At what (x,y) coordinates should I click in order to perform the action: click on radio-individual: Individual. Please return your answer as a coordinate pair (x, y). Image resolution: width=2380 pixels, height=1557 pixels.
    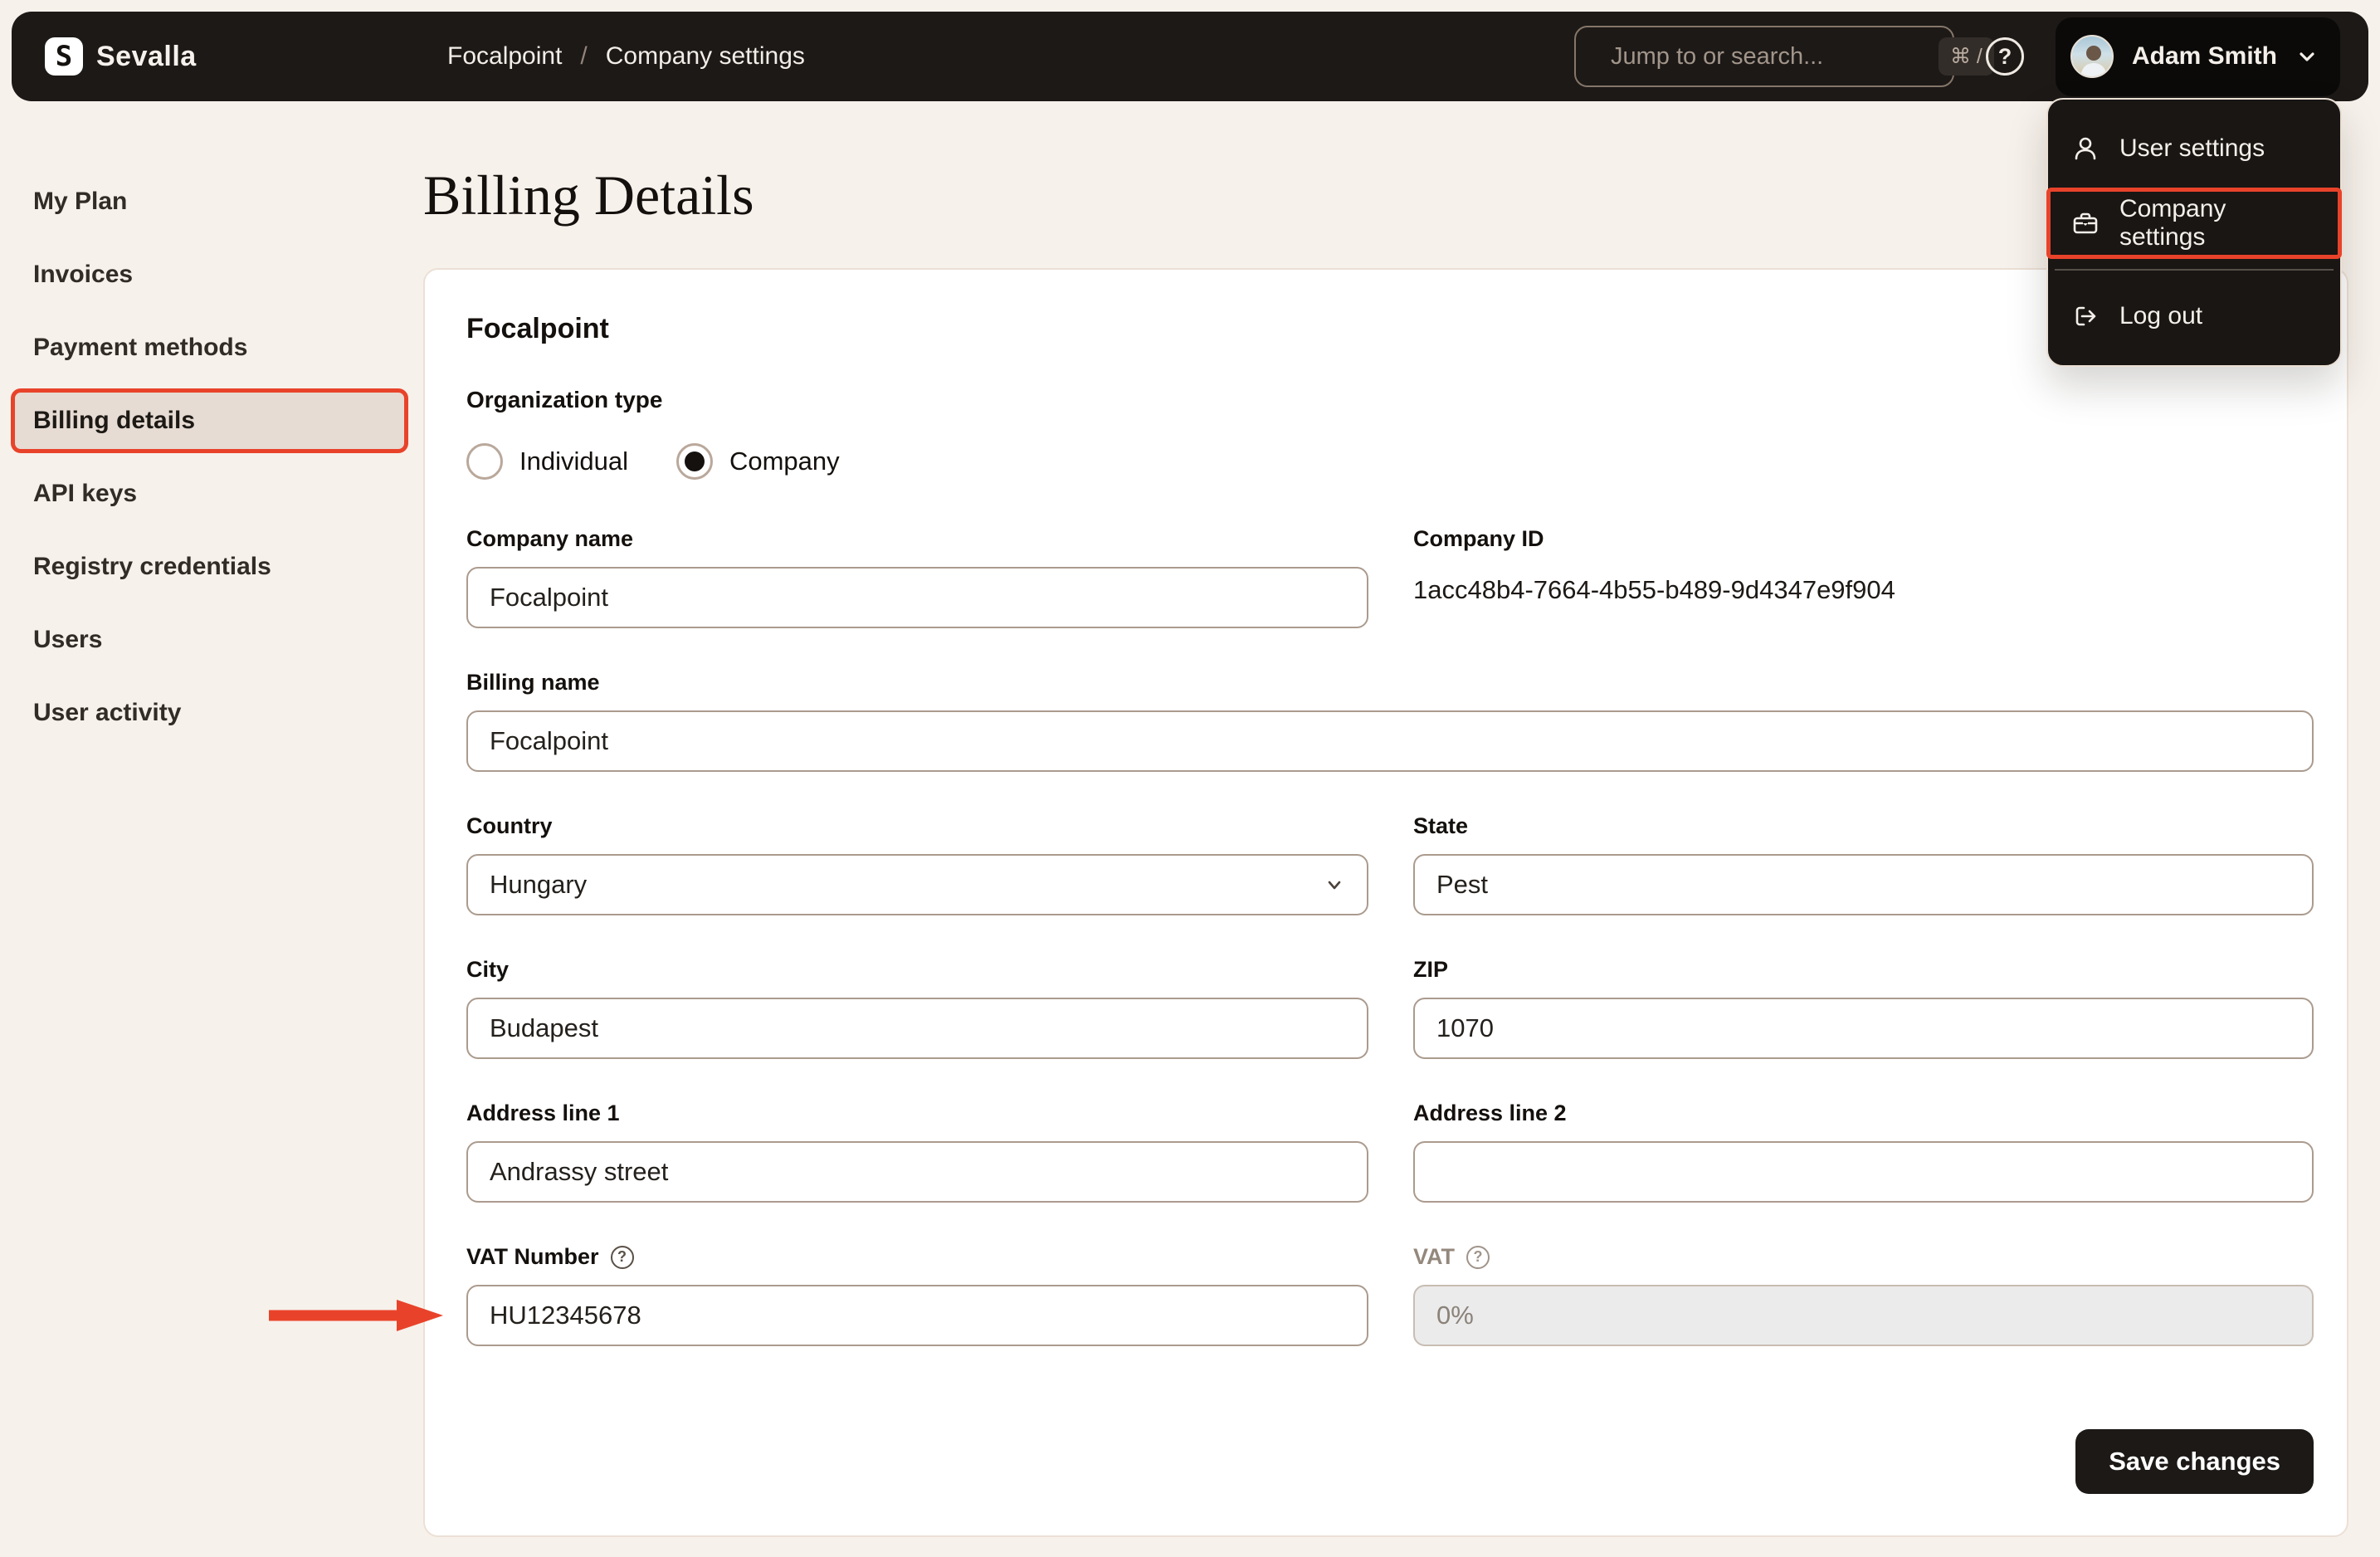
    Looking at the image, I should click on (547, 461).